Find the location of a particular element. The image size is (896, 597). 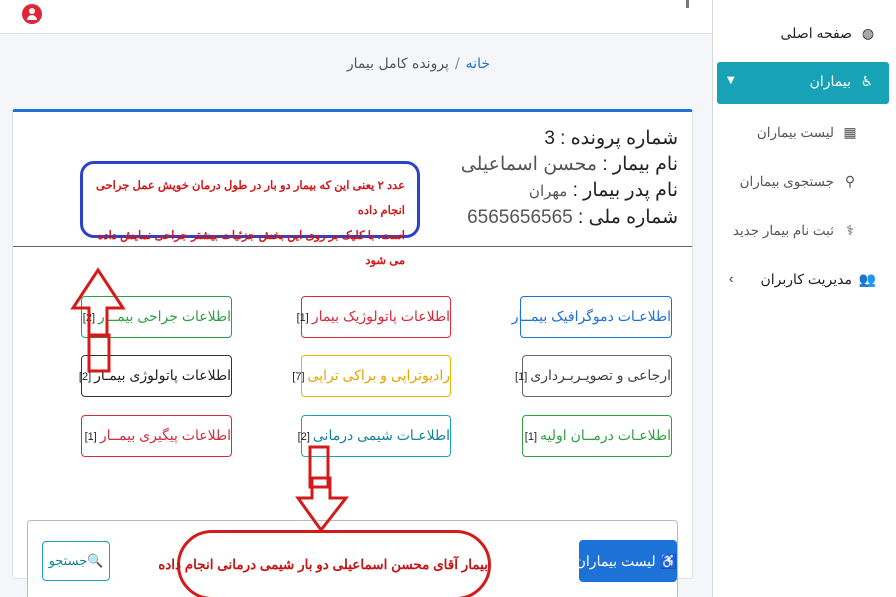

referral-imaging-label: ارجاعی و تصویـربـرداری is located at coordinates (600, 375).